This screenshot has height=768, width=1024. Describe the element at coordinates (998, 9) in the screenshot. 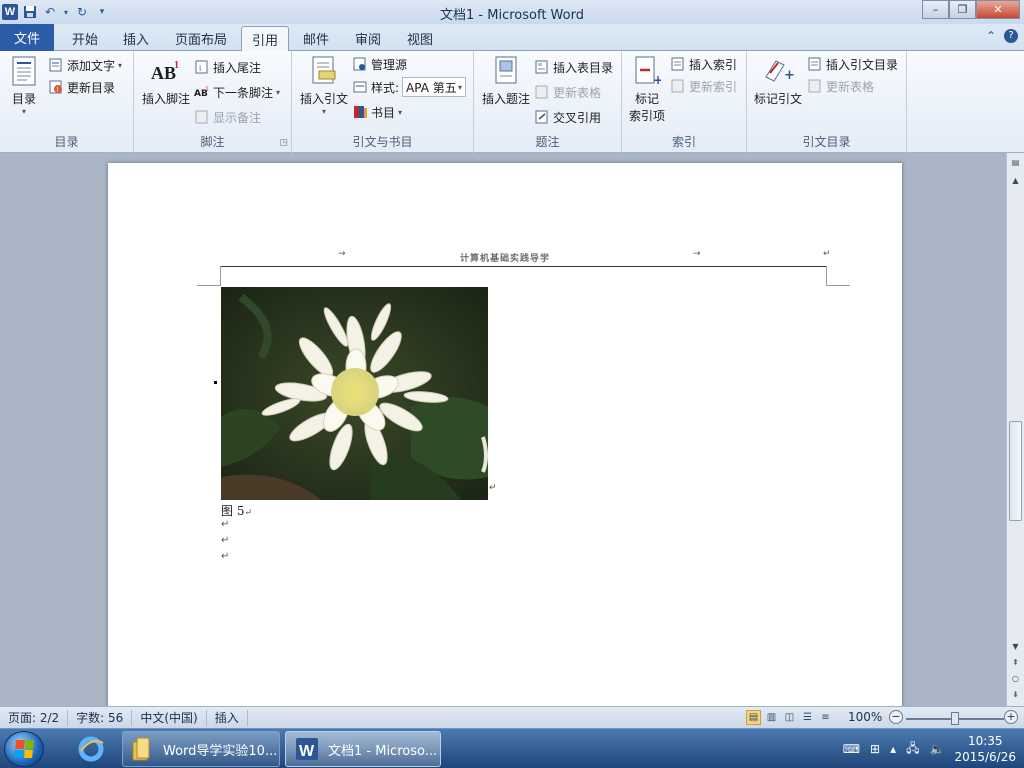

I see `close-button: ✕` at that location.